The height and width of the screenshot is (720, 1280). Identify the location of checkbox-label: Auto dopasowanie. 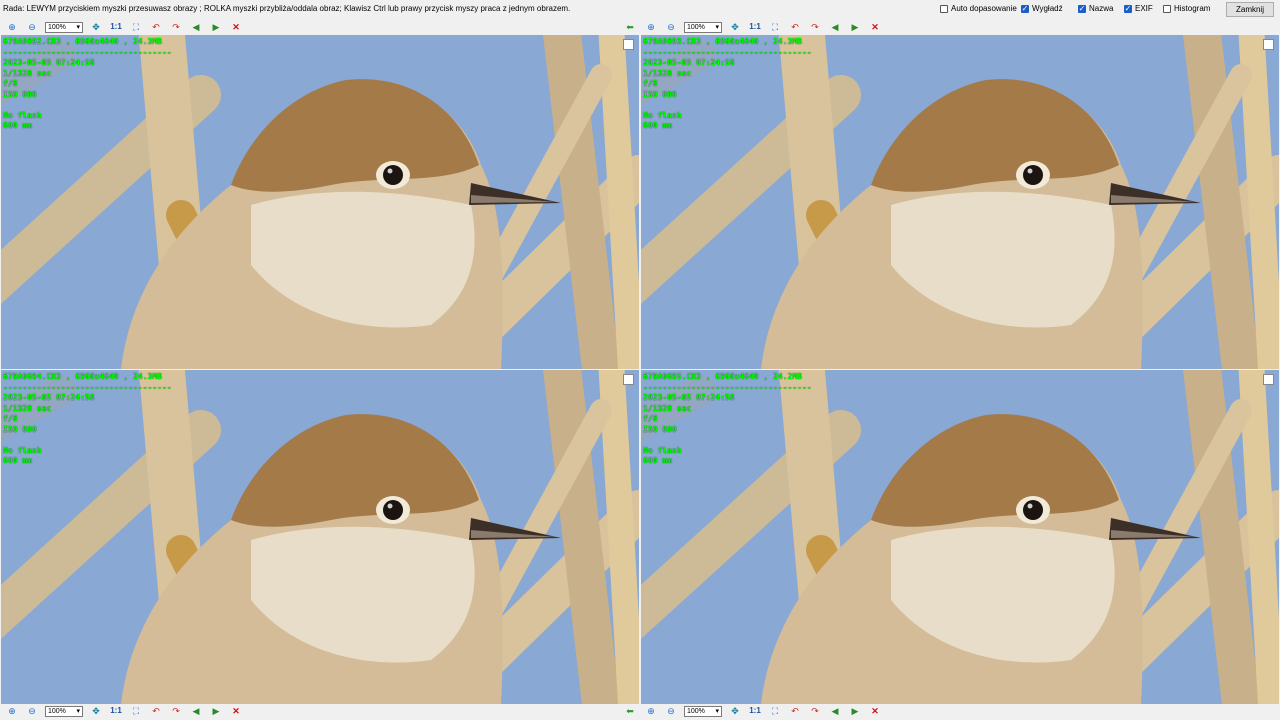
(984, 8).